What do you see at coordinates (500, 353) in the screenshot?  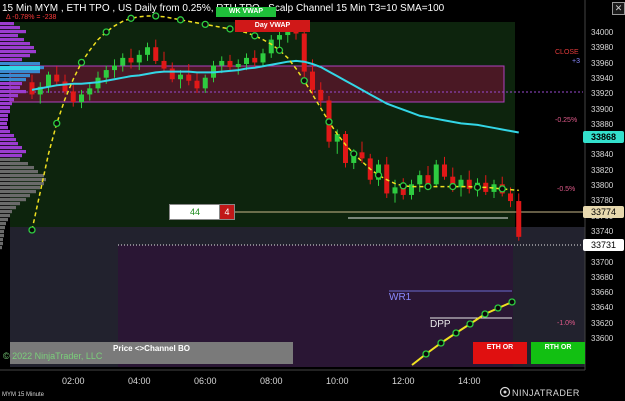 I see `eth-or-button: ETH OR` at bounding box center [500, 353].